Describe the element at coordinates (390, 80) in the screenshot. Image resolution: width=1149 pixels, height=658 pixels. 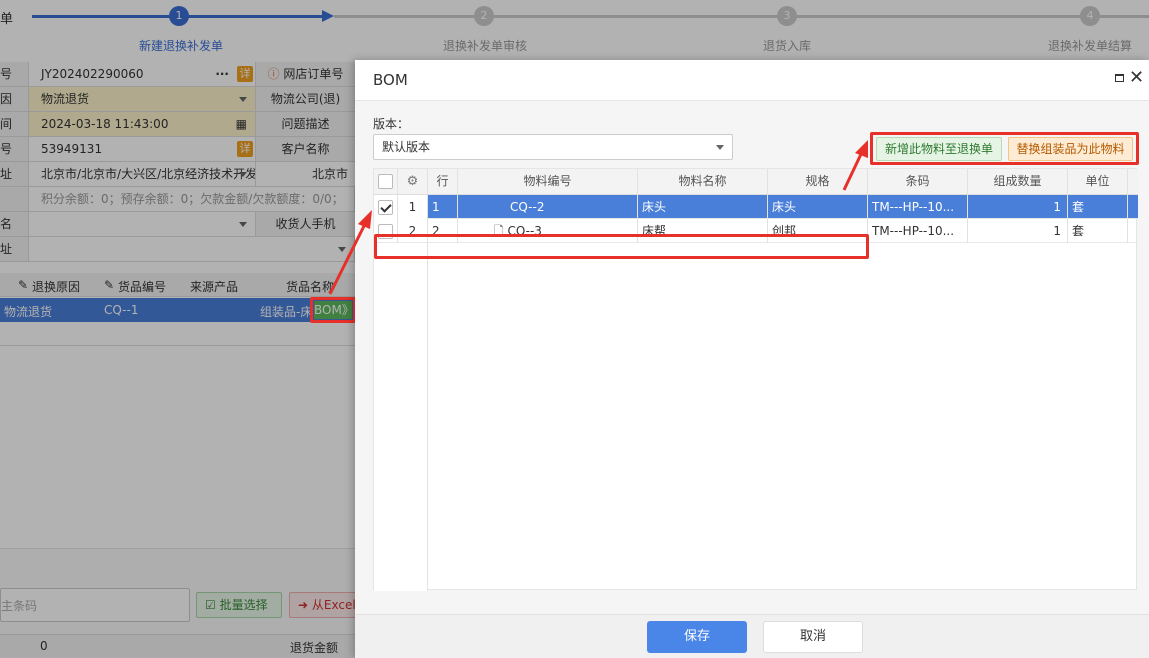
I see `dialog-title: BOM` at that location.